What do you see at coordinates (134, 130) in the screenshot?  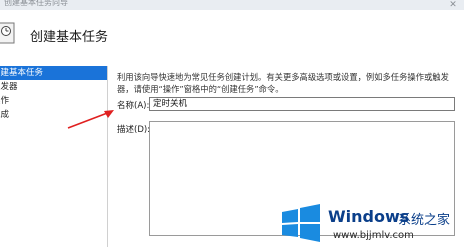 I see `description-label: 描述(D):` at bounding box center [134, 130].